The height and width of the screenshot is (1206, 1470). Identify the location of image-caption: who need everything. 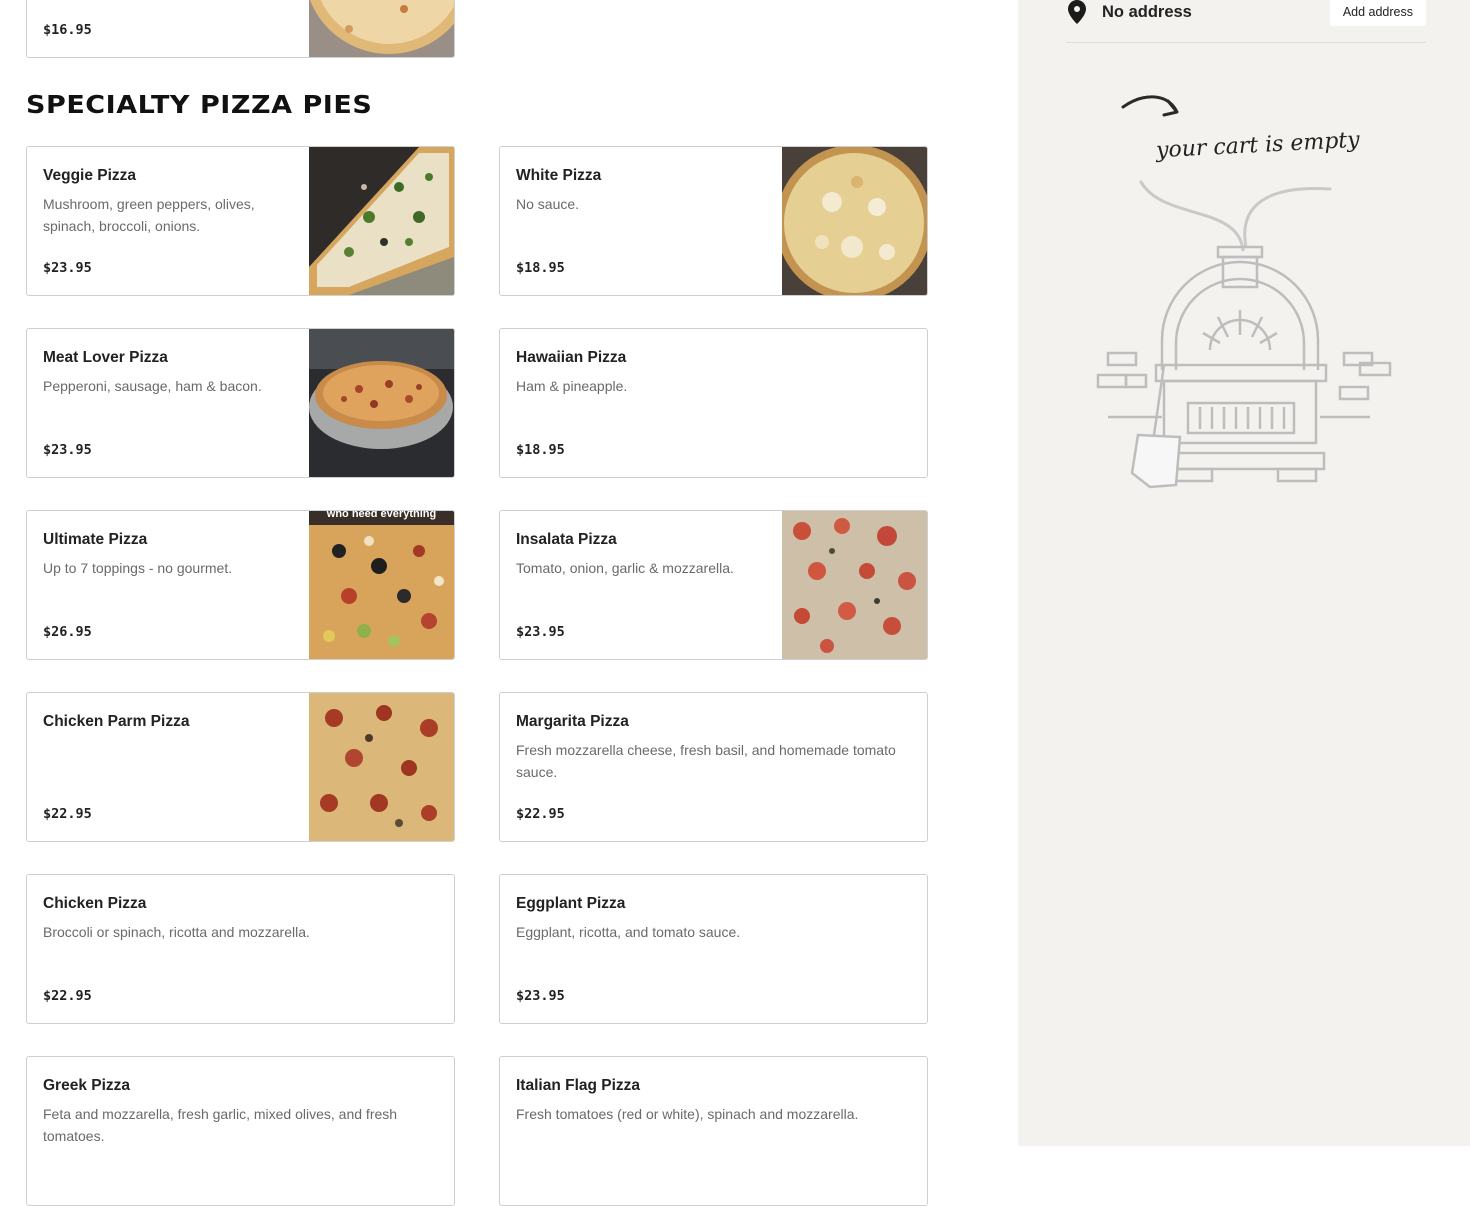
(381, 515).